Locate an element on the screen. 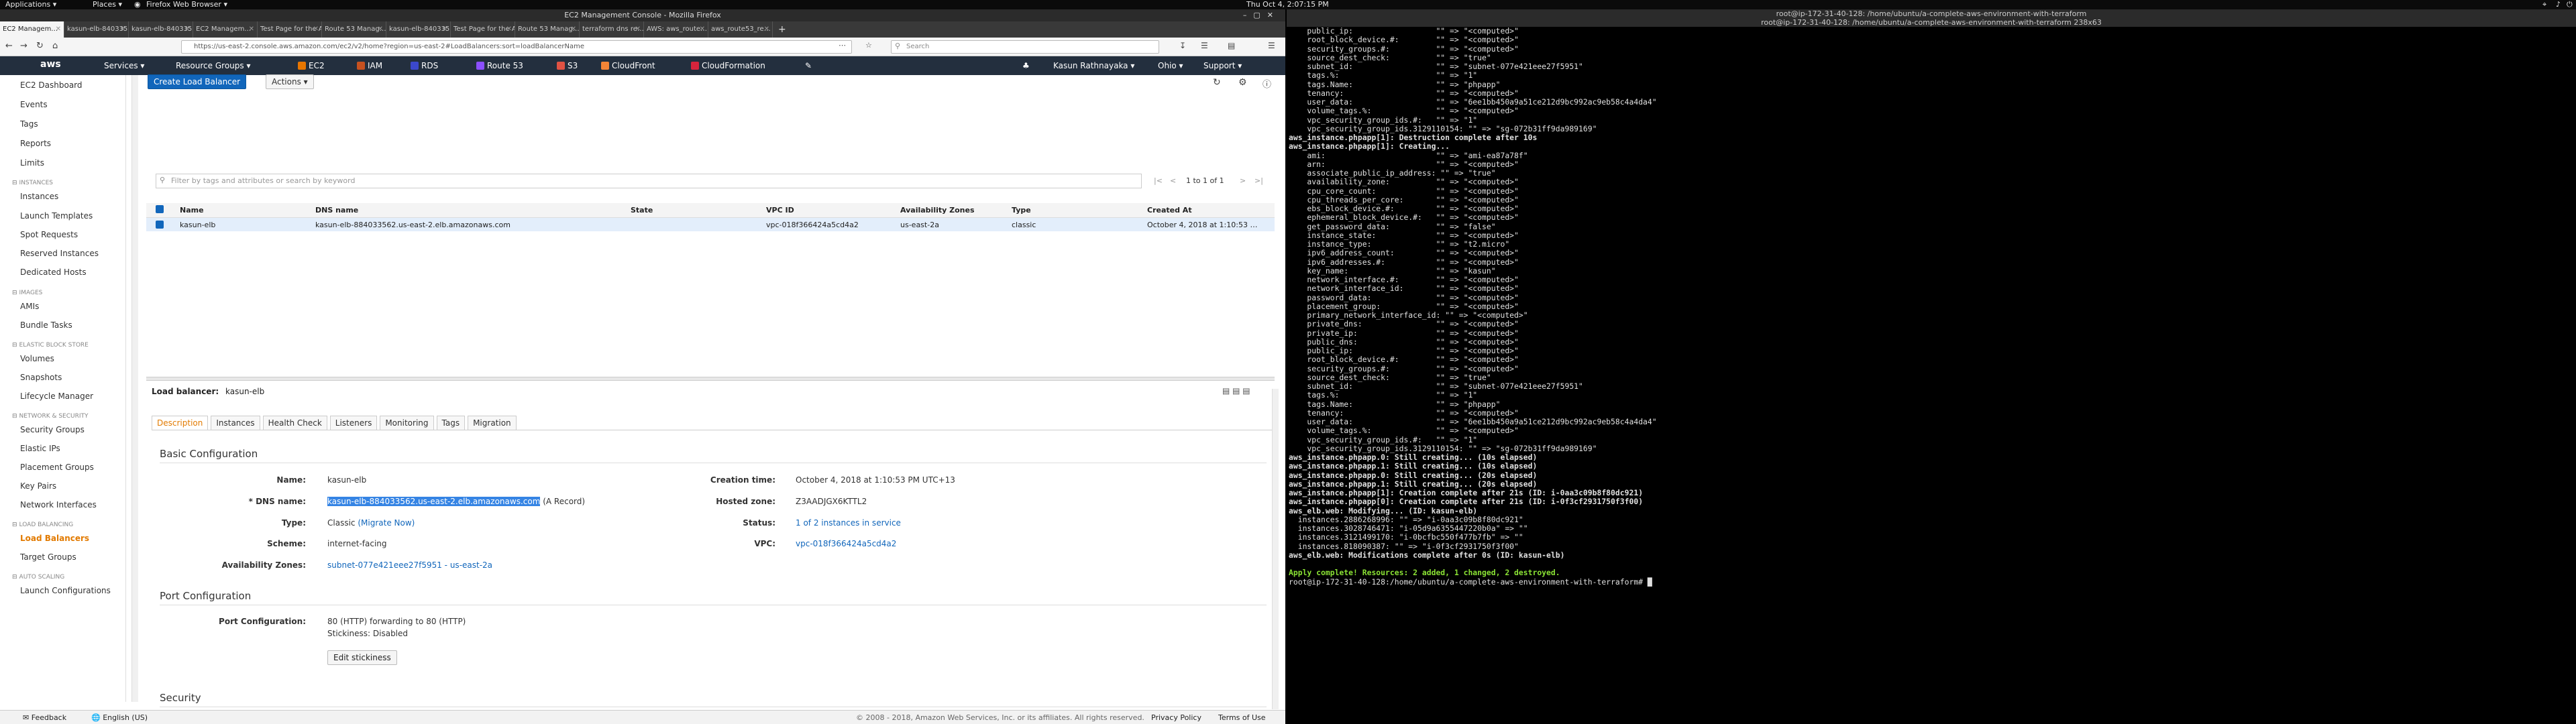 The image size is (2576, 724). status-value-link: 1 of 2 instances in service is located at coordinates (848, 523).